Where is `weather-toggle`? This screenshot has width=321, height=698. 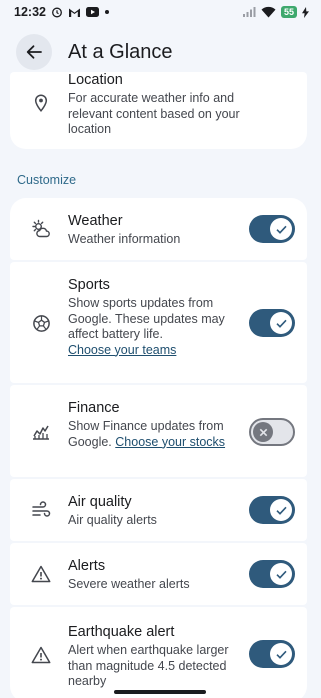 weather-toggle is located at coordinates (272, 229).